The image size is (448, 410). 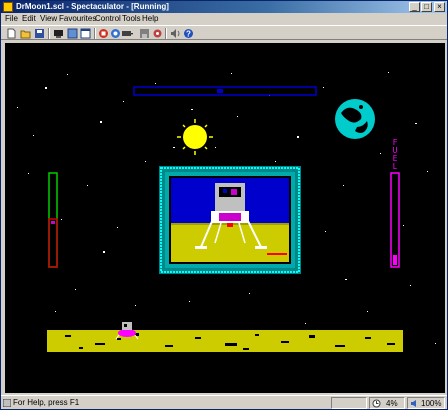 I want to click on status-panel-volume: 100%, so click(x=426, y=403).